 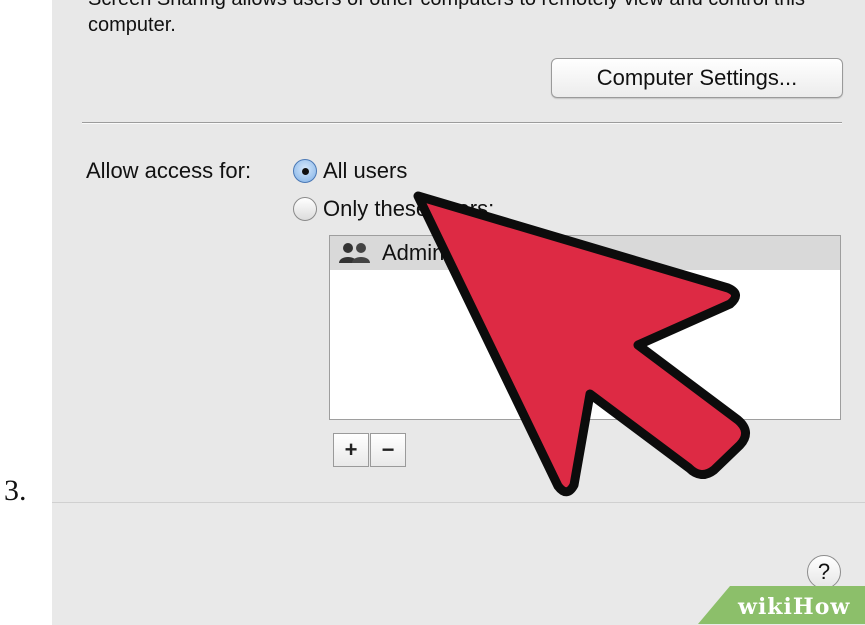 I want to click on remove-user-button: −, so click(x=388, y=450).